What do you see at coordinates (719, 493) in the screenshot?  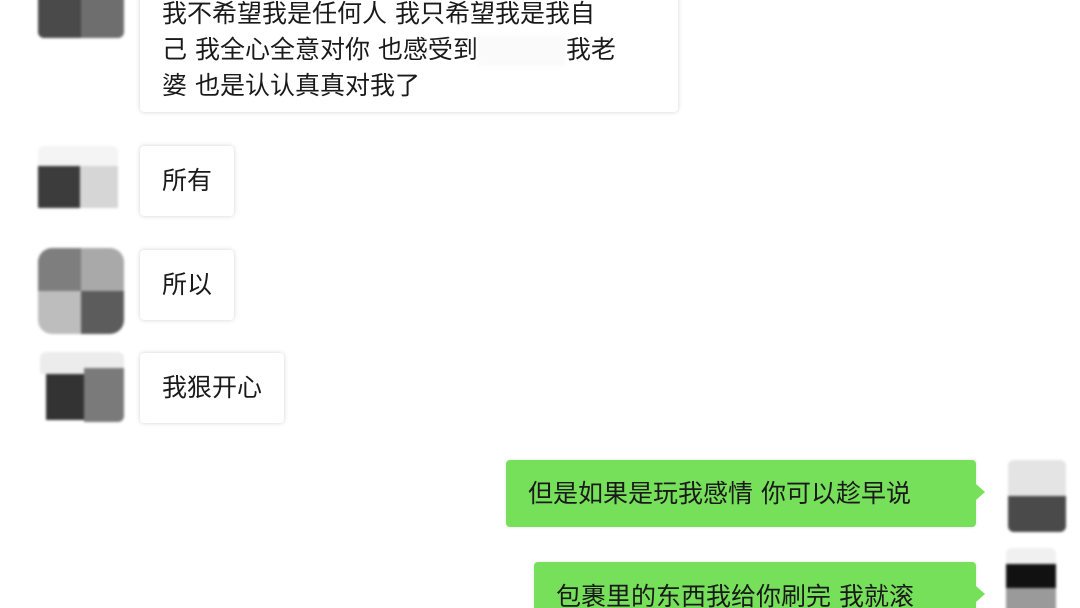 I see `message-text: 但是如果是玩我感情 你可以趁早说` at bounding box center [719, 493].